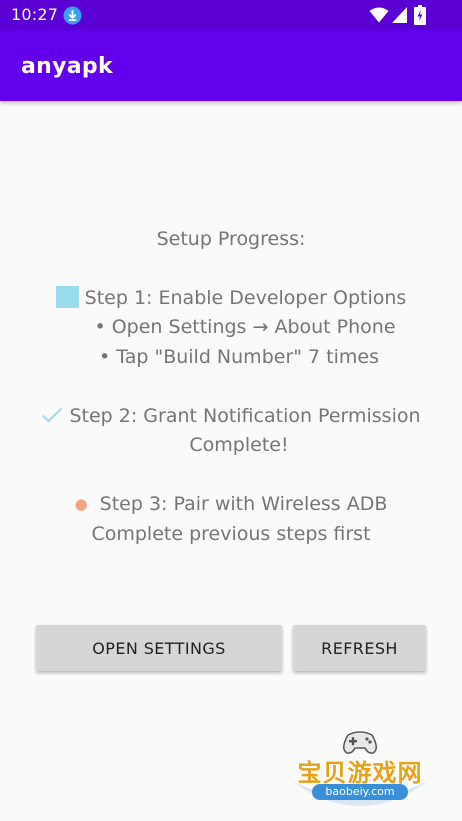 The width and height of the screenshot is (462, 821). What do you see at coordinates (245, 416) in the screenshot?
I see `step2-title: Step 2: Grant Notification Permission` at bounding box center [245, 416].